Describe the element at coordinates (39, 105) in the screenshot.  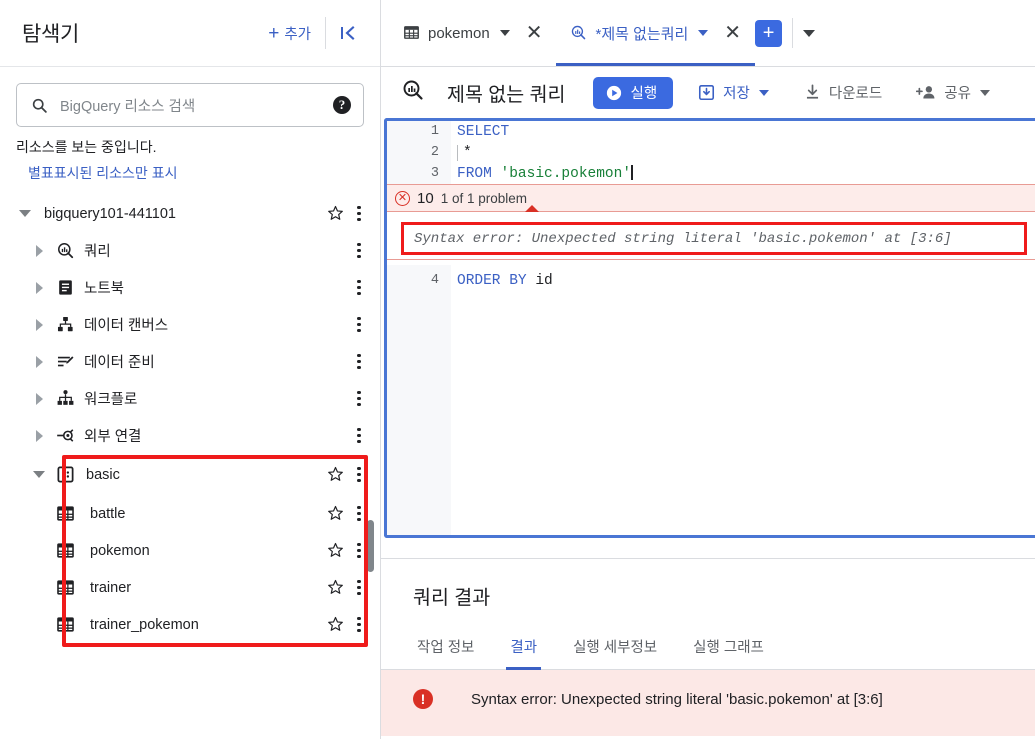
I see `search-icon` at that location.